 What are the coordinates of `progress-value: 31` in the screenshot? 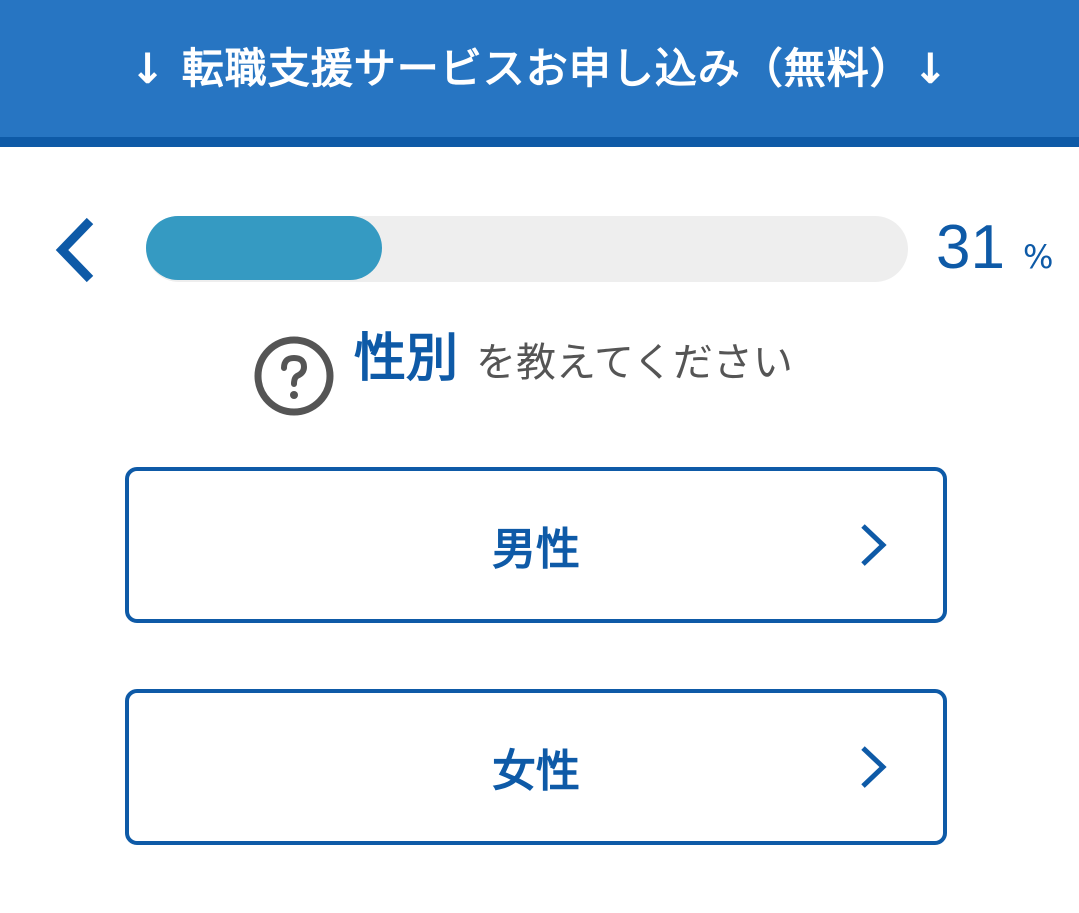 It's located at (970, 247).